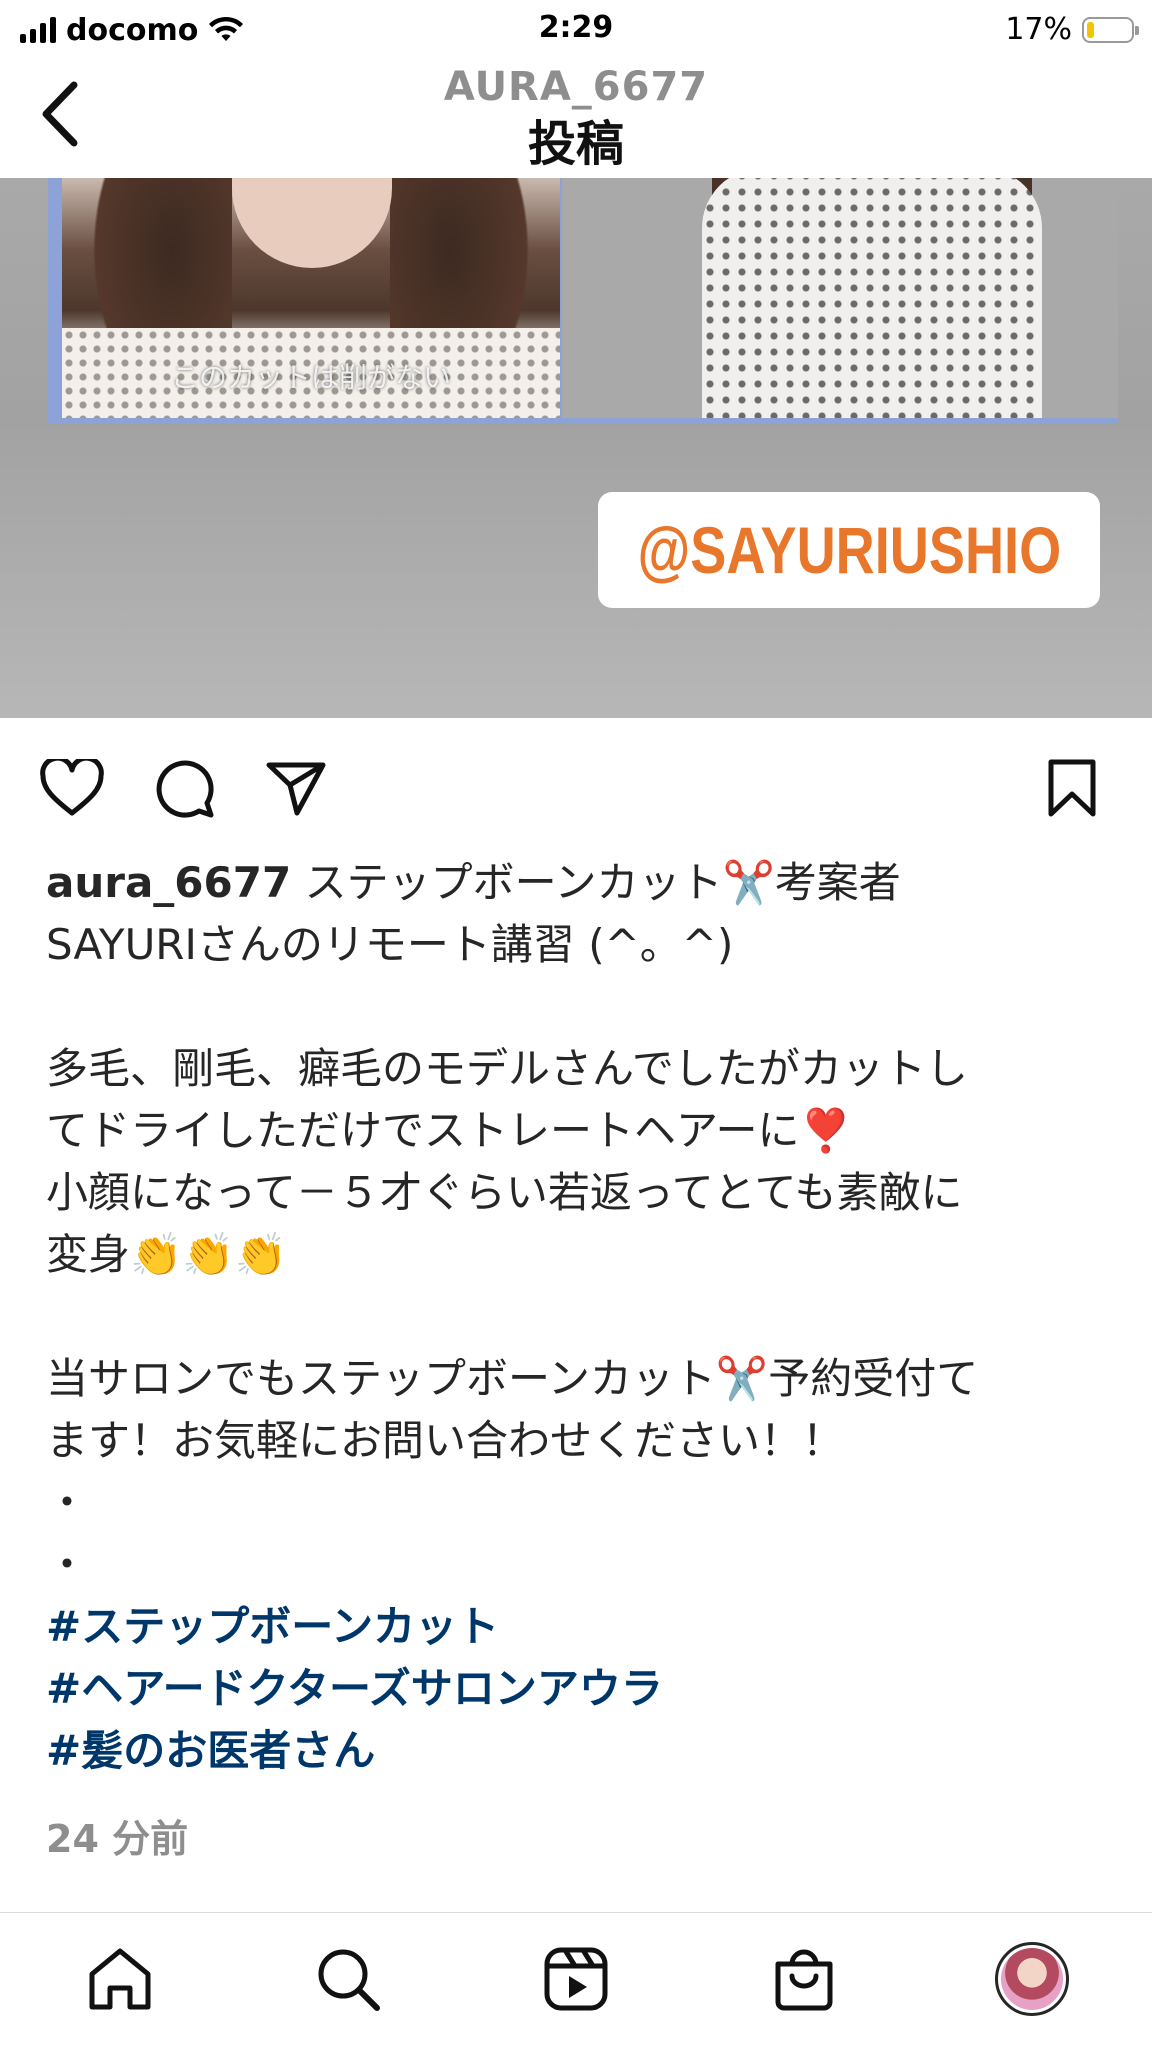 The width and height of the screenshot is (1152, 2049). What do you see at coordinates (581, 1627) in the screenshot?
I see `hashtag-link: #ステップボーンカット` at bounding box center [581, 1627].